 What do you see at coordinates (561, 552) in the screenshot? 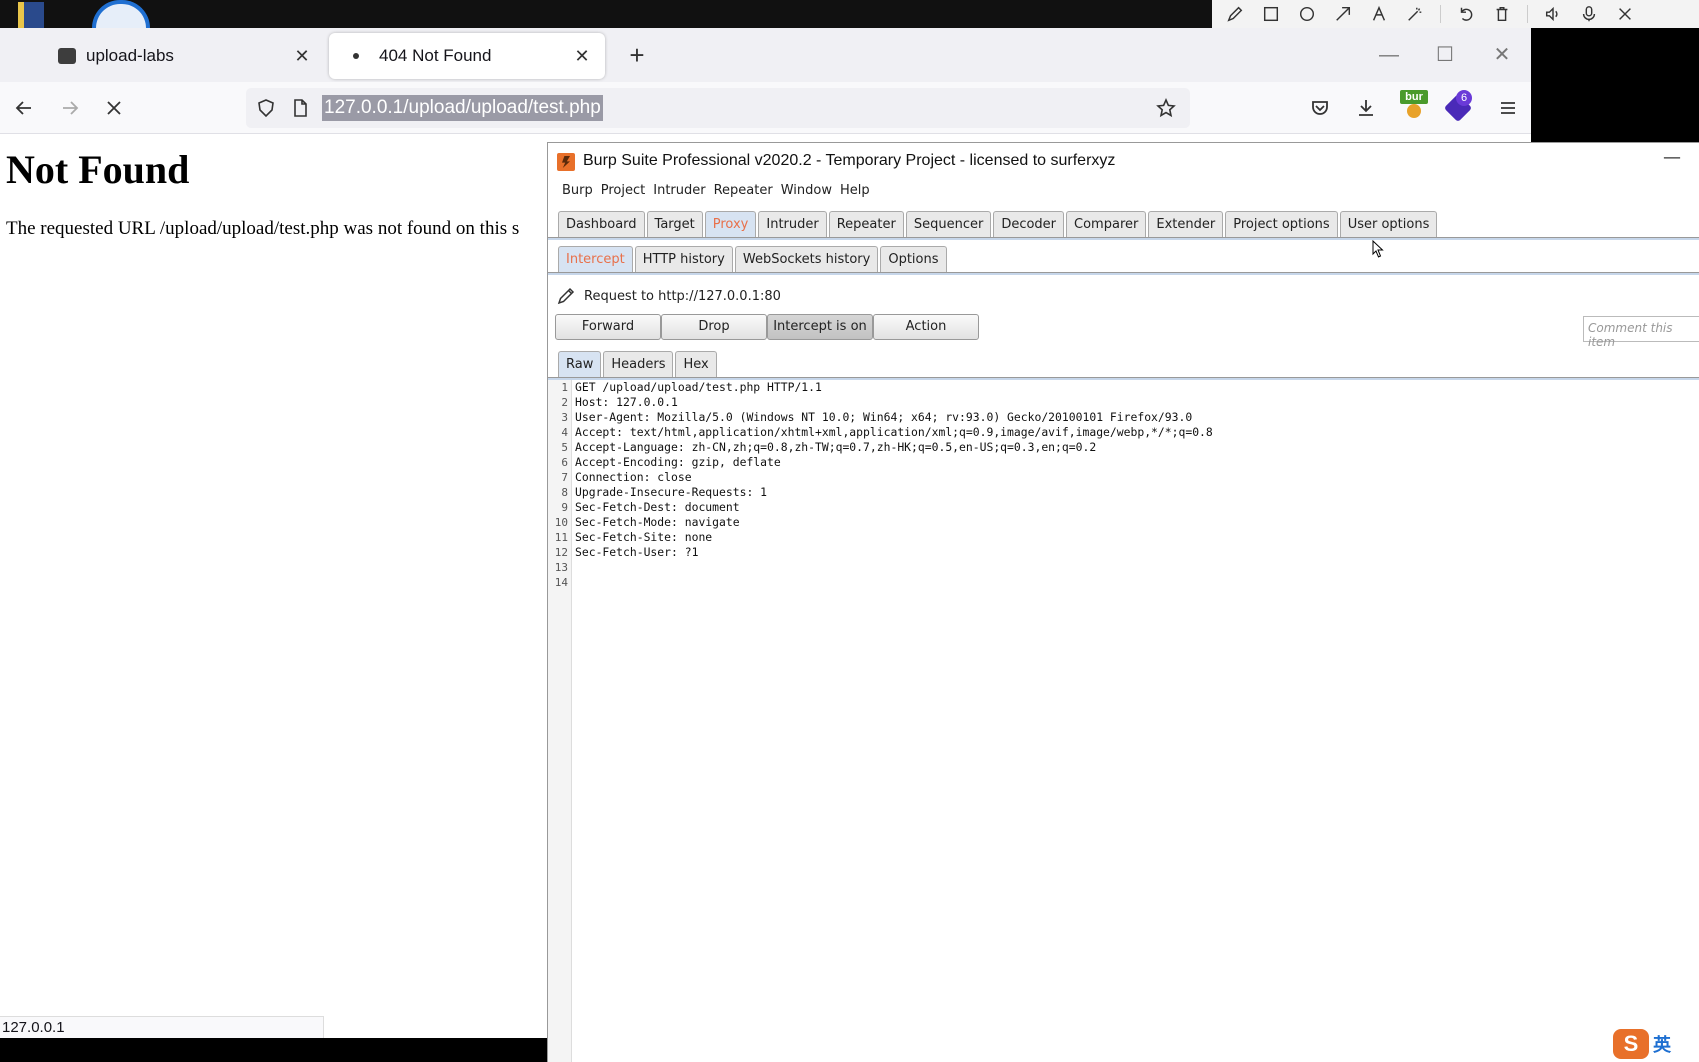
I see `line-number: 12` at bounding box center [561, 552].